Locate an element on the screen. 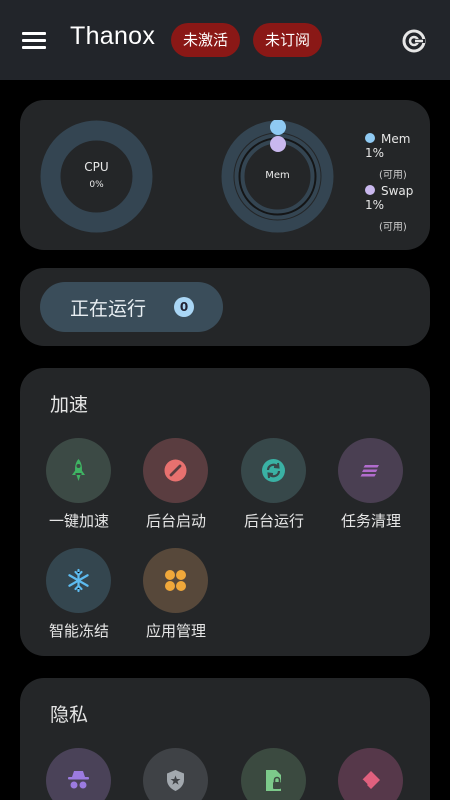  tile-label: 任务清理 is located at coordinates (370, 521).